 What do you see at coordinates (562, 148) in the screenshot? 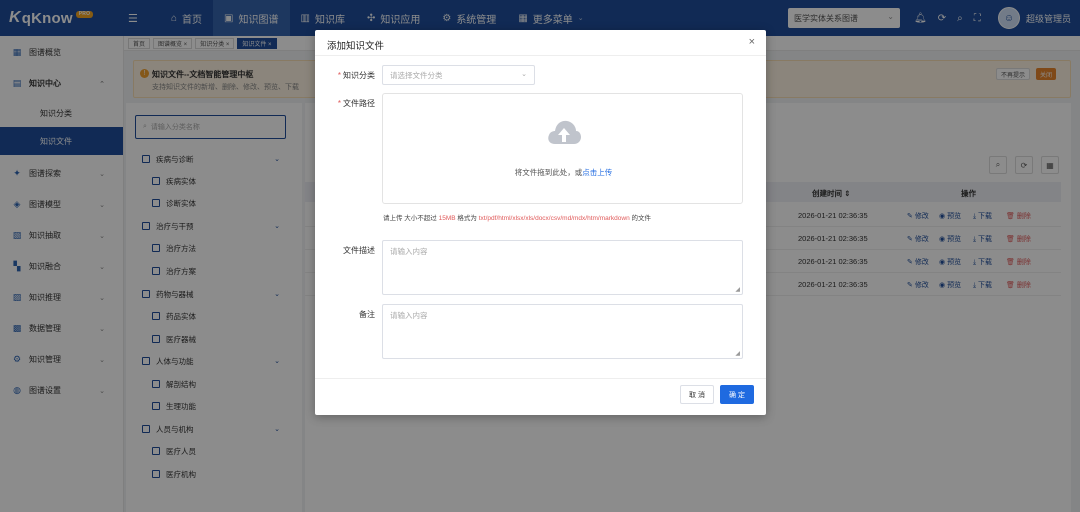
I see `upload-dropzone: 将文件拖到此处，或点击上传` at bounding box center [562, 148].